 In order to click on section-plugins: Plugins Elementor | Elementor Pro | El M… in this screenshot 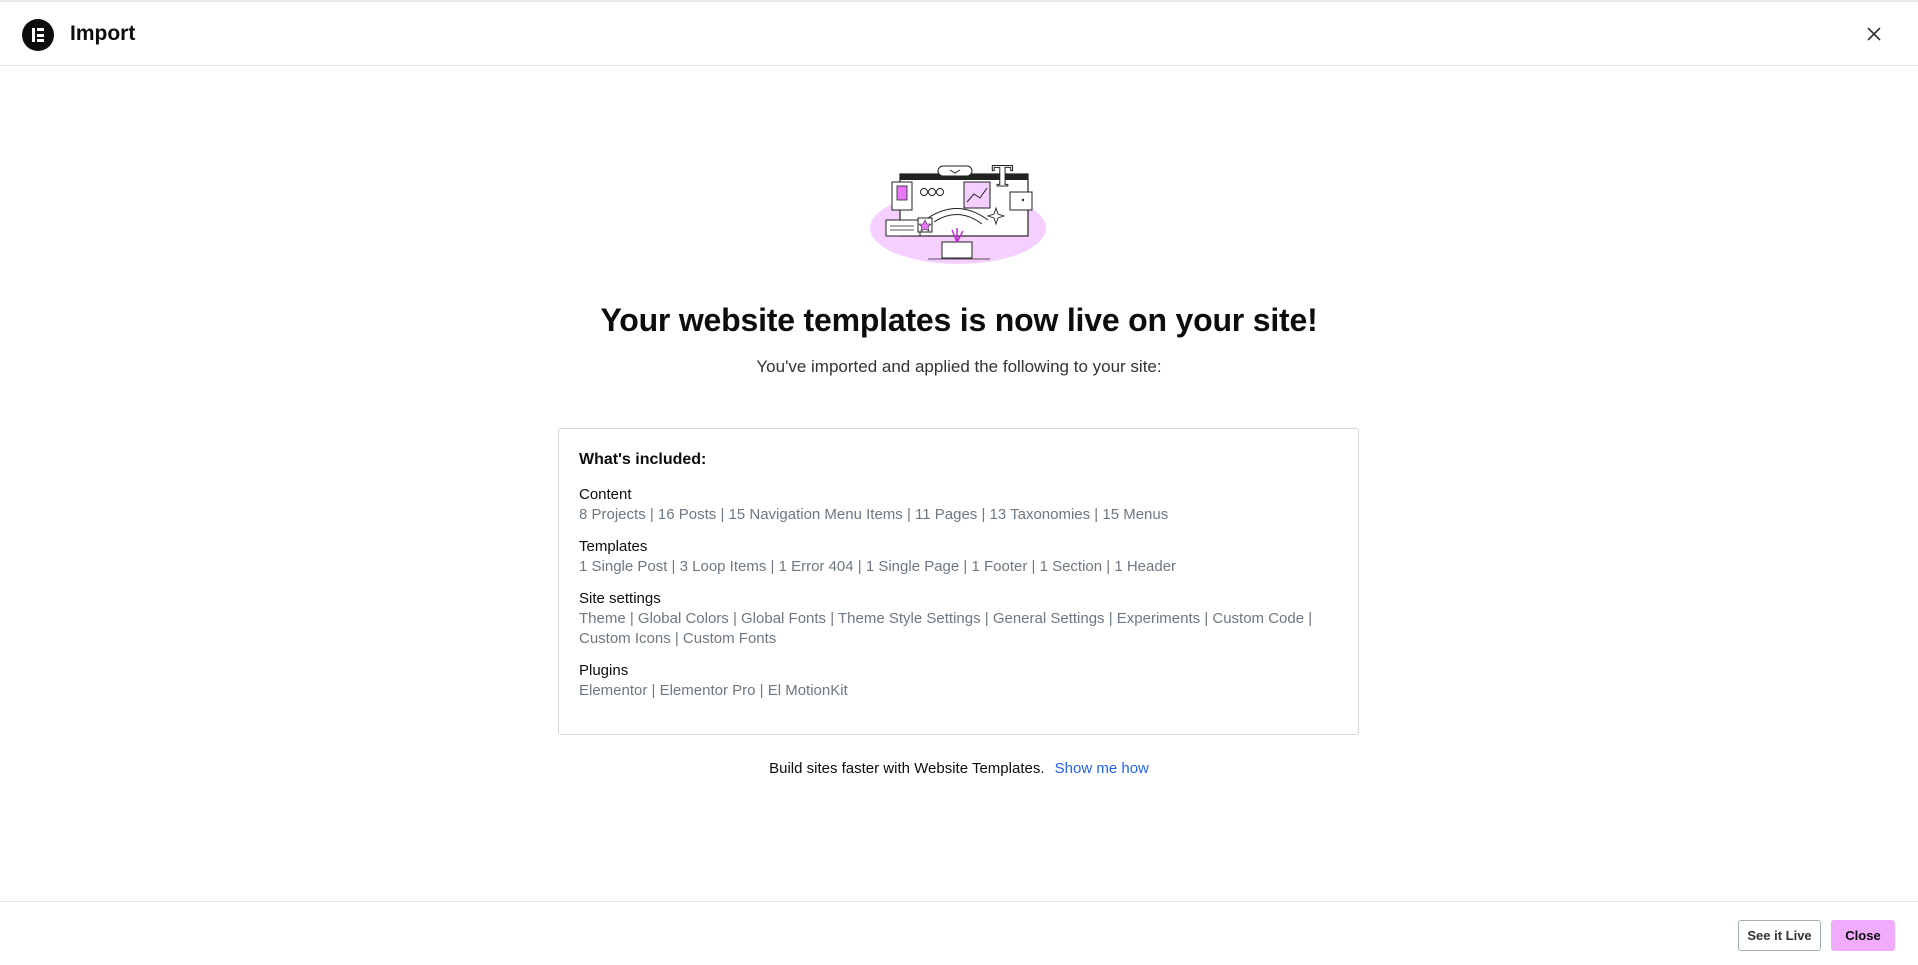, I will do `click(958, 681)`.